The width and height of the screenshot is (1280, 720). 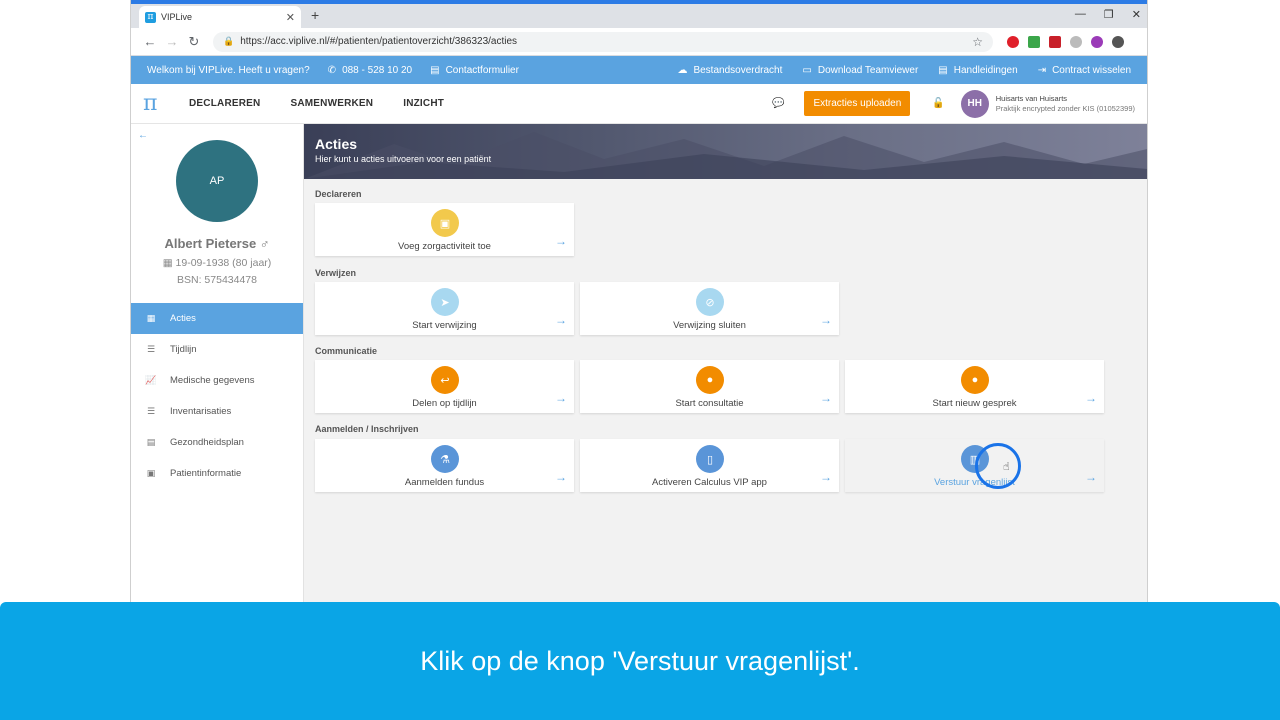 What do you see at coordinates (1118, 41) in the screenshot?
I see `menu-extension-icon` at bounding box center [1118, 41].